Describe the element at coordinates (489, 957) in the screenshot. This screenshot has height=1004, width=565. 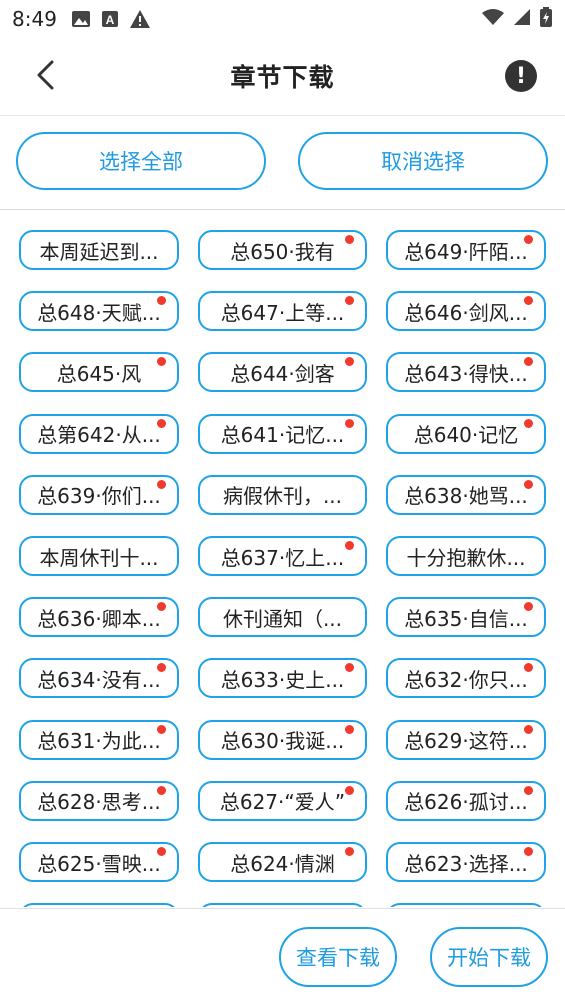
I see `start-download-button: 开始下载` at that location.